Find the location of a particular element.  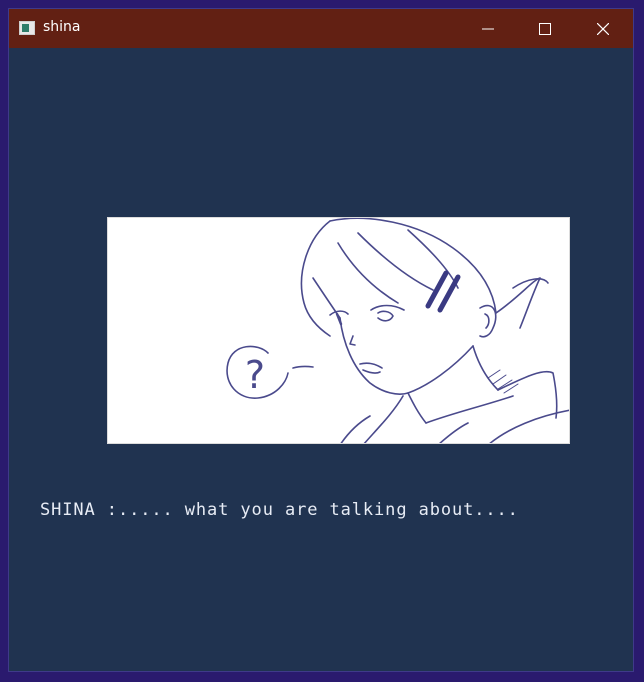

minimize-icon is located at coordinates (488, 28).